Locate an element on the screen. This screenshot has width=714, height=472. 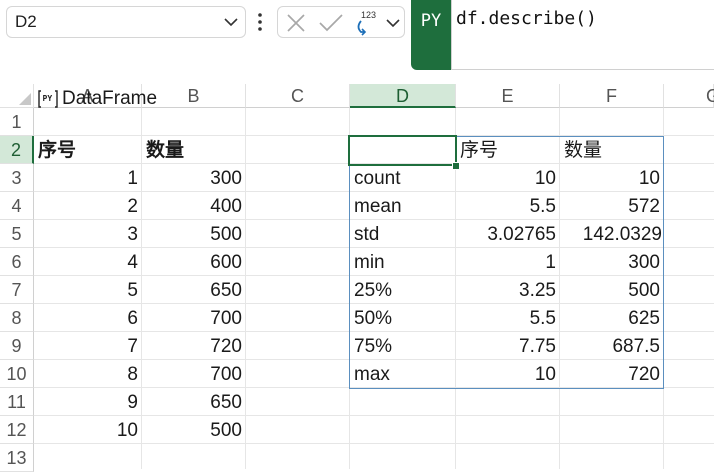
cell-b5: 500 is located at coordinates (194, 234).